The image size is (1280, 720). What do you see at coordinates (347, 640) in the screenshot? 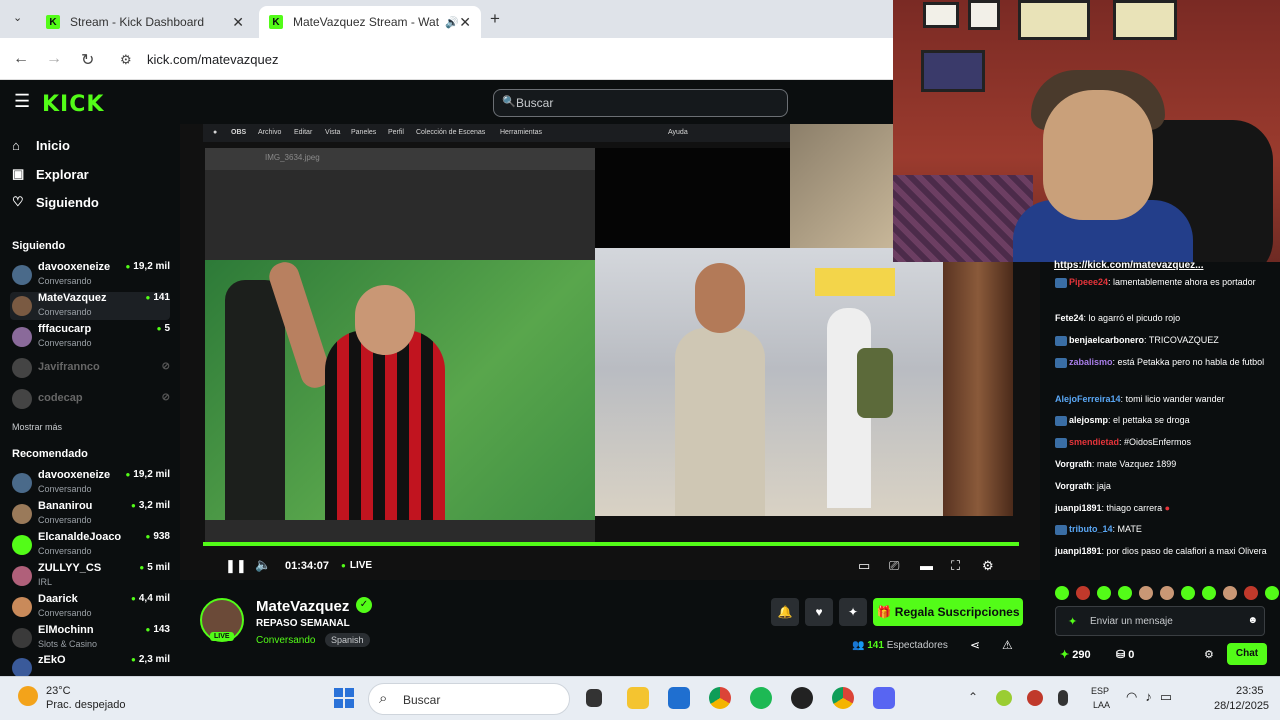
I see `language-tag: Spanish` at bounding box center [347, 640].